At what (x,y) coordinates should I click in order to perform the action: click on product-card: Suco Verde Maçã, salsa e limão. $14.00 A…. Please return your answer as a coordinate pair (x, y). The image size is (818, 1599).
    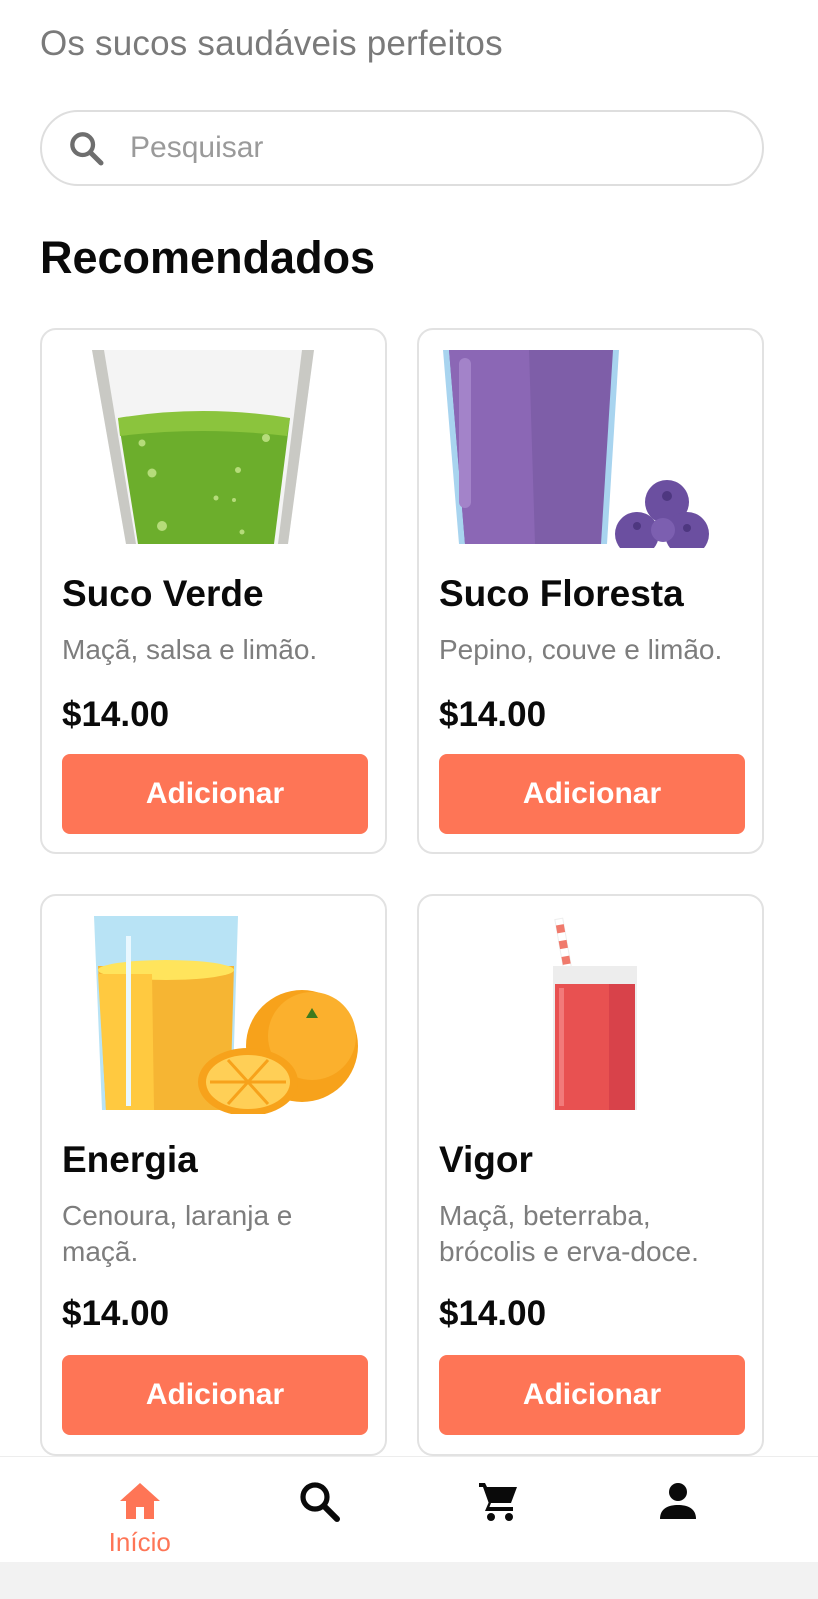
    Looking at the image, I should click on (213, 591).